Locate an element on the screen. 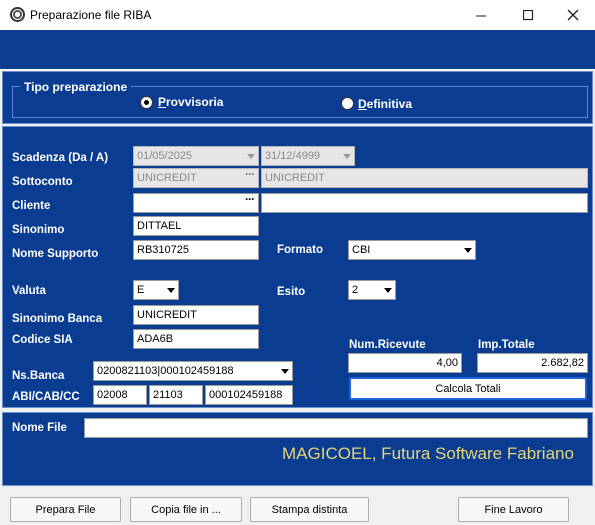  cliente-code-field: ··· is located at coordinates (196, 203).